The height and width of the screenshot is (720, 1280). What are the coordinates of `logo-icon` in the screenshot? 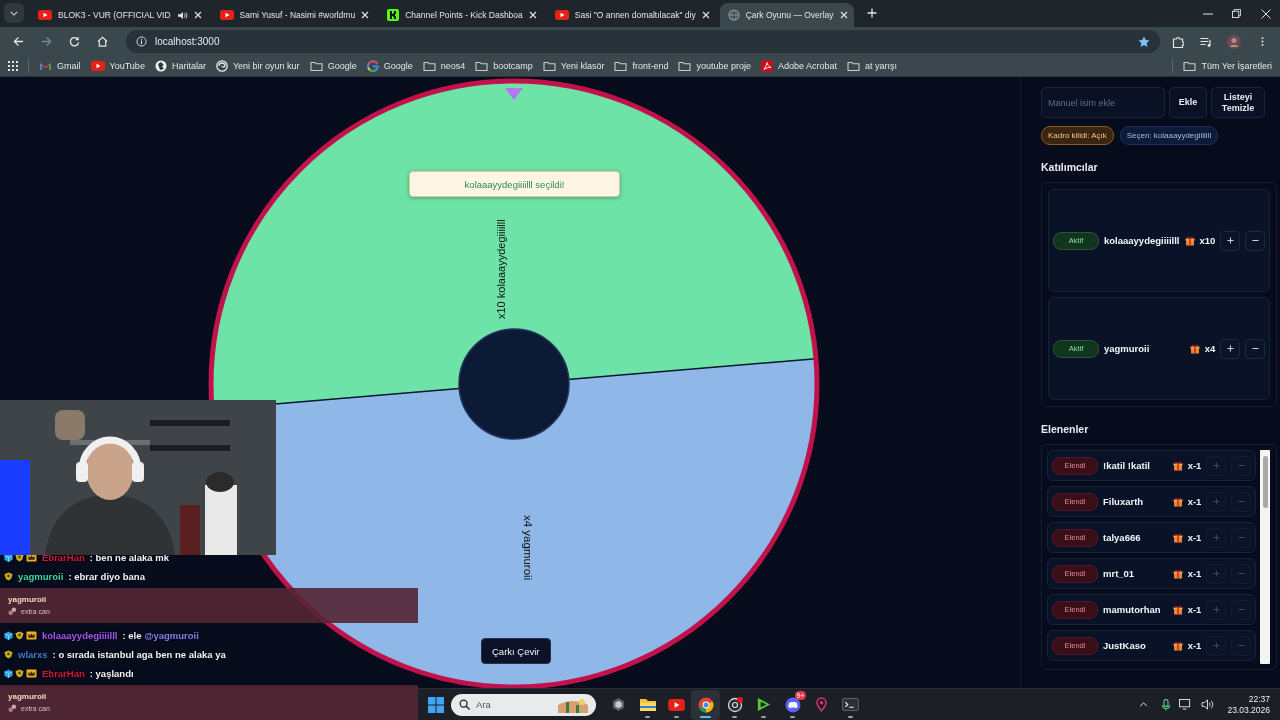 It's located at (393, 15).